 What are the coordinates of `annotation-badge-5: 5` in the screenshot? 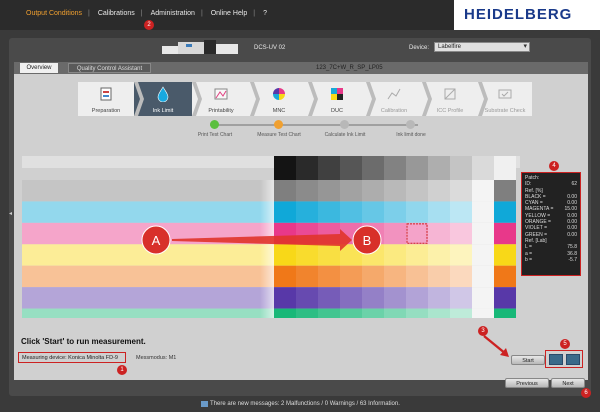 It's located at (565, 344).